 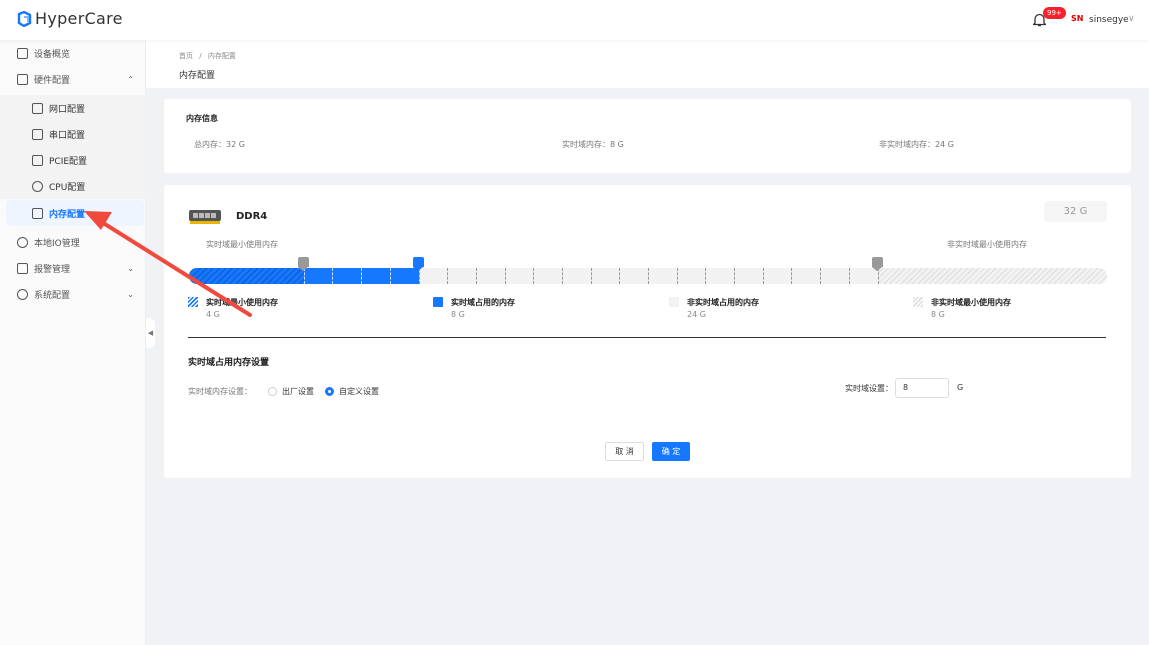 What do you see at coordinates (37, 108) in the screenshot?
I see `network-port-icon` at bounding box center [37, 108].